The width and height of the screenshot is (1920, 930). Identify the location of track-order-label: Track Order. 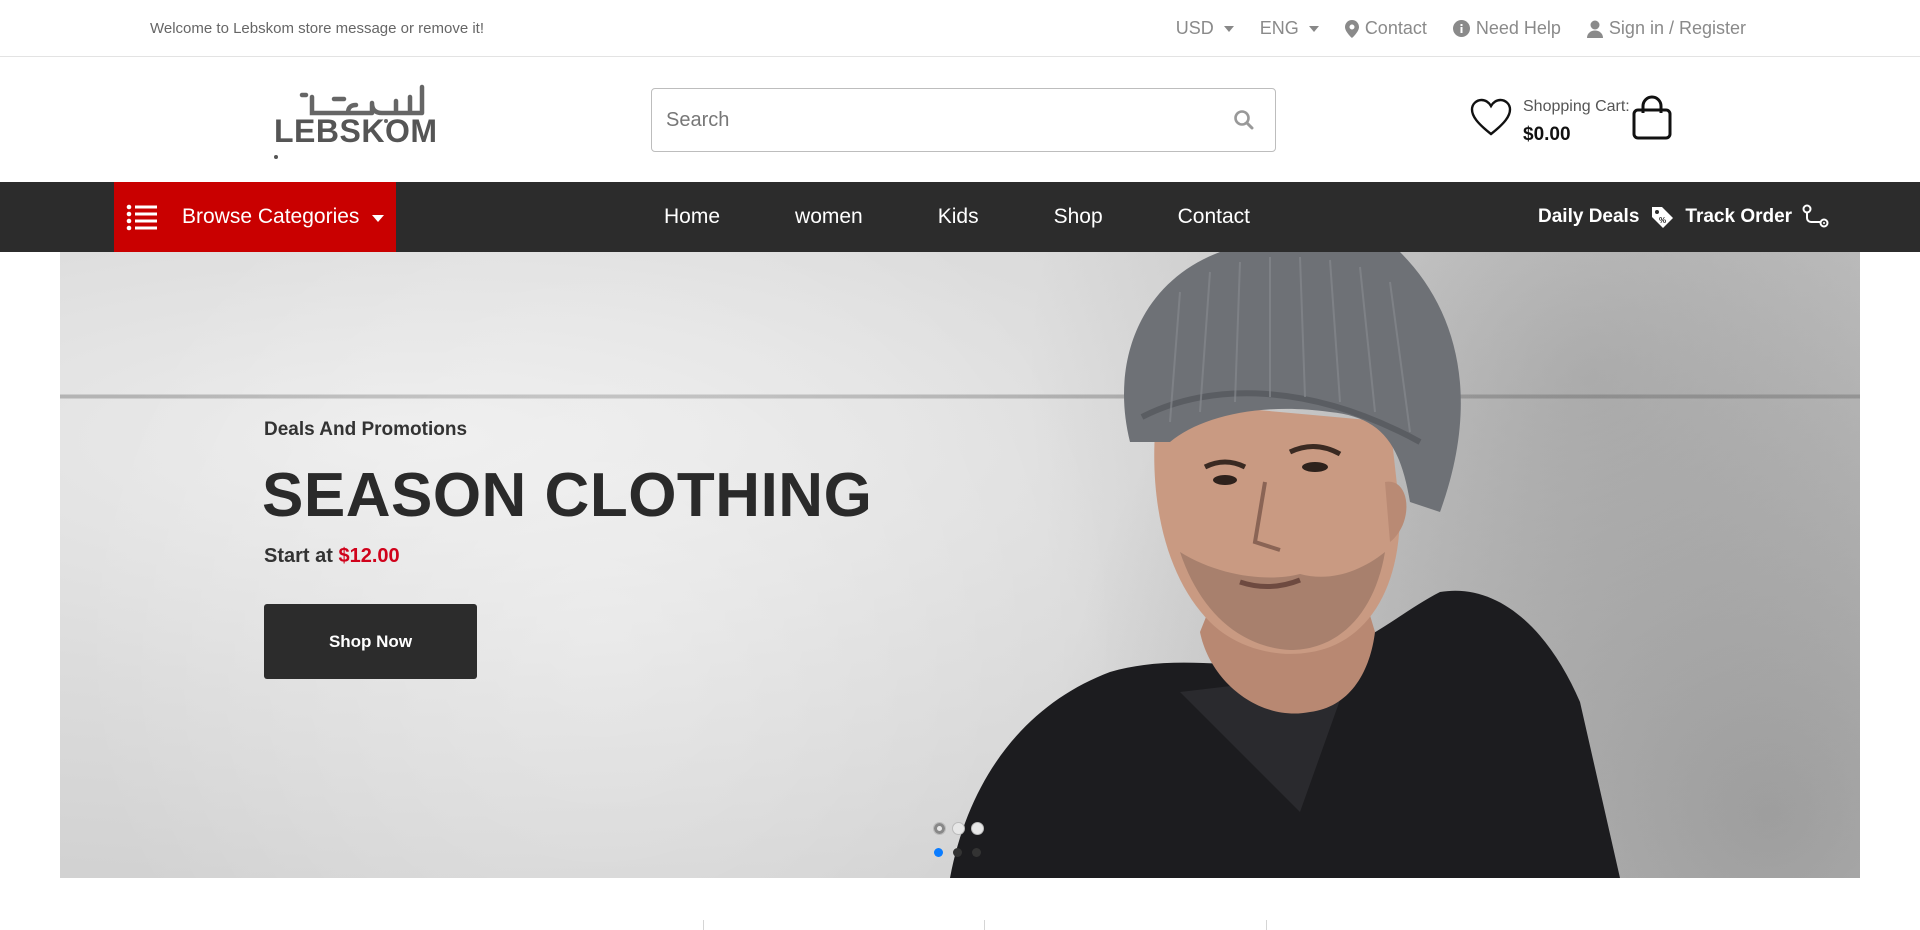
(1739, 216).